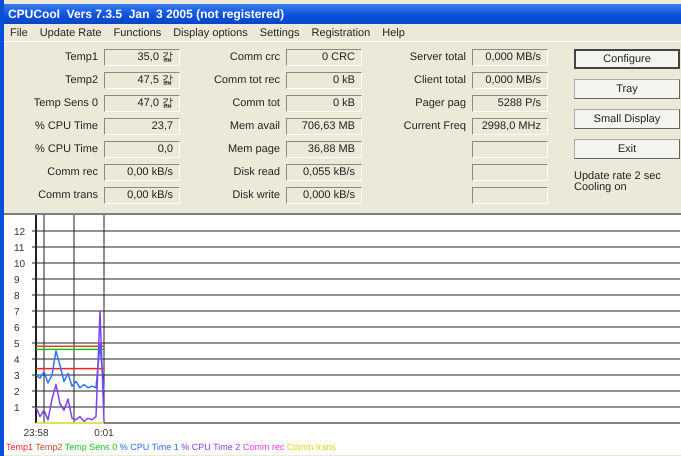 This screenshot has width=681, height=456. Describe the element at coordinates (19, 32) in the screenshot. I see `menu-item: File` at that location.